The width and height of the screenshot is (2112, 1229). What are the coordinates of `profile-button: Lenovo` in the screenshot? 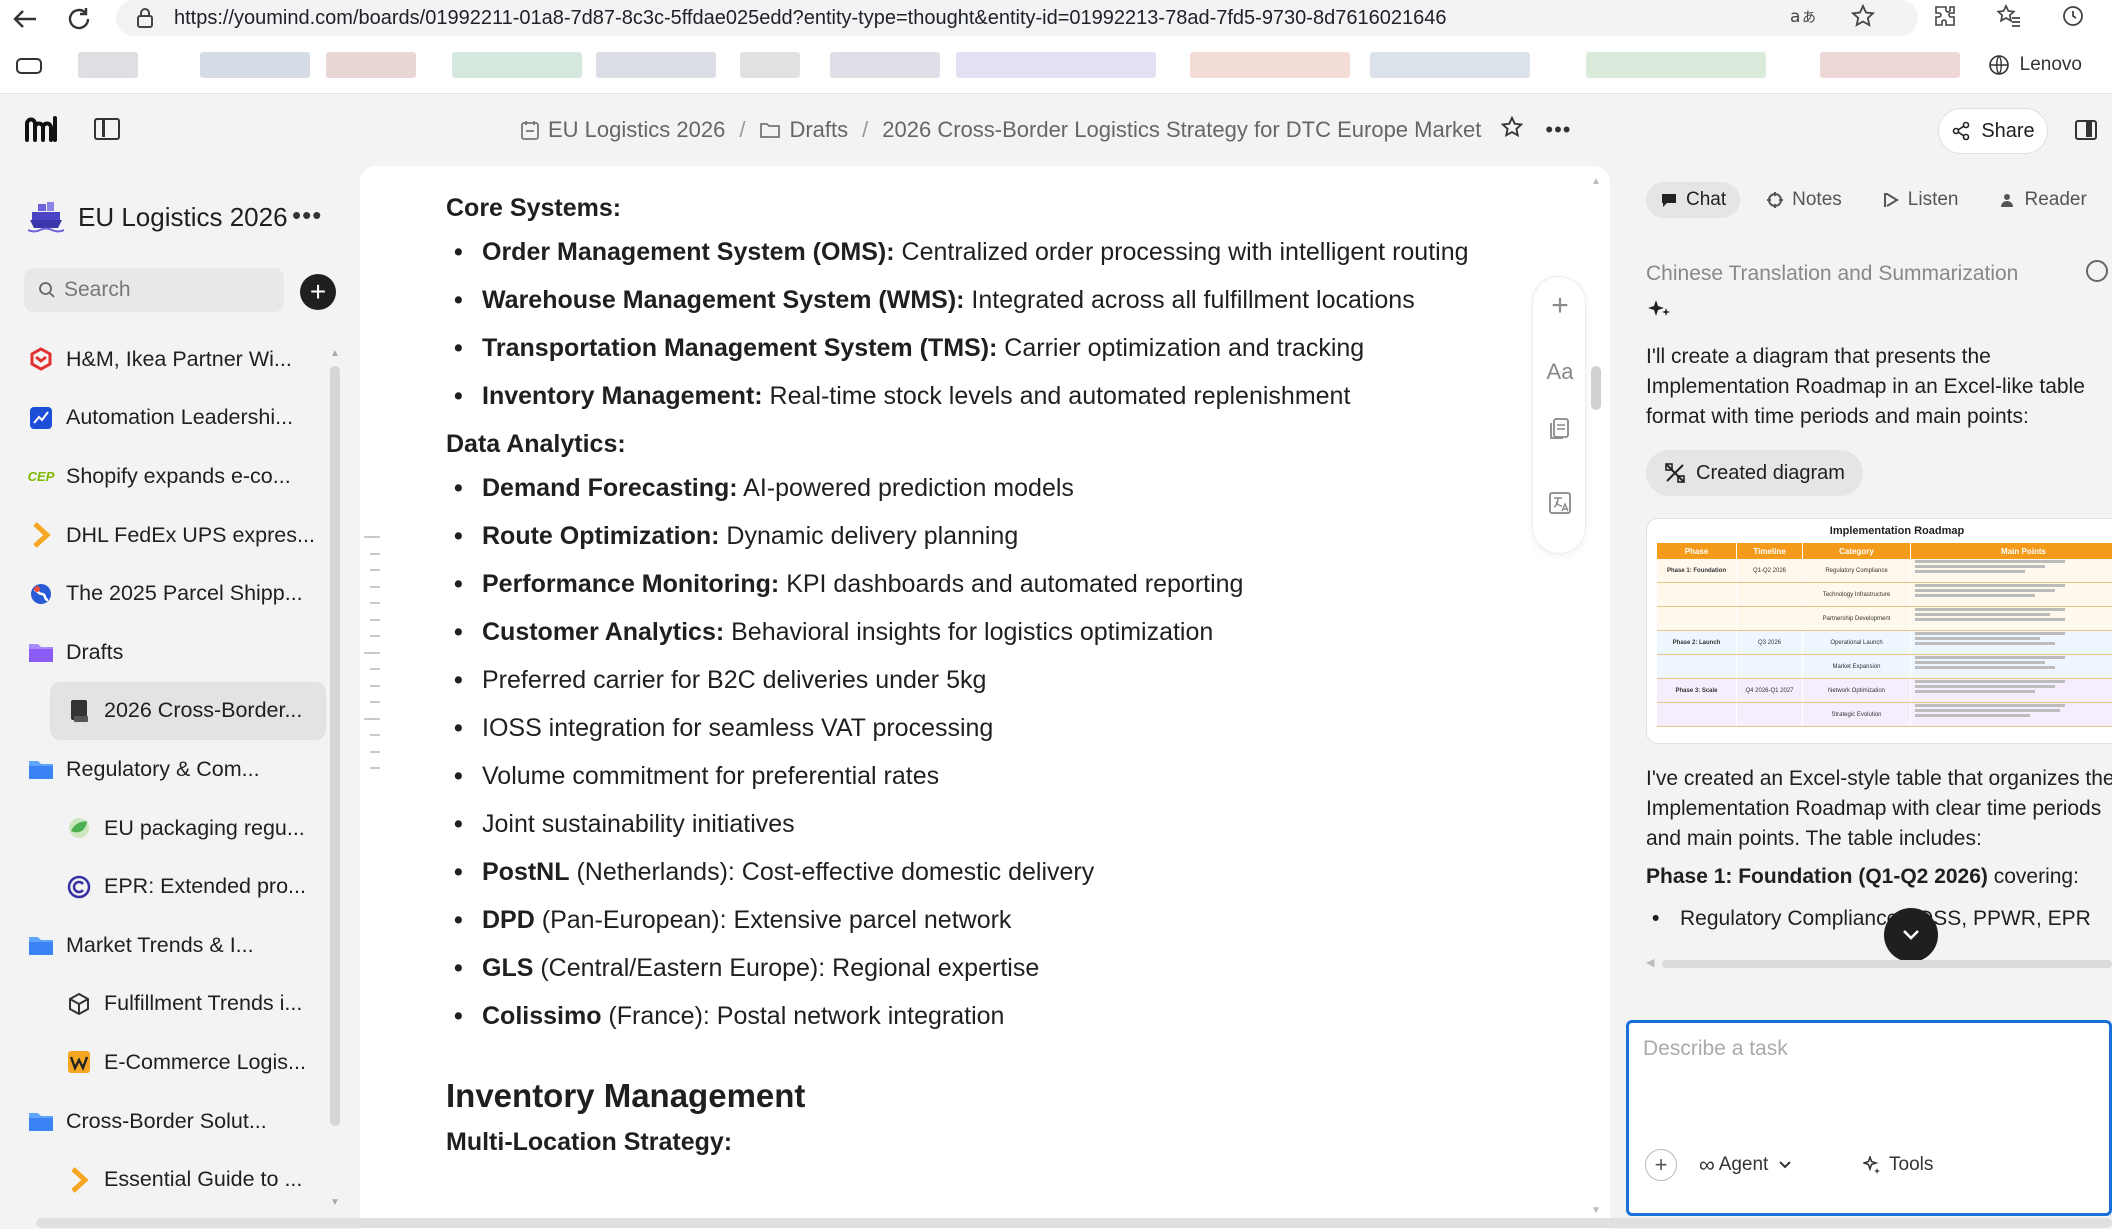 It's located at (2035, 65).